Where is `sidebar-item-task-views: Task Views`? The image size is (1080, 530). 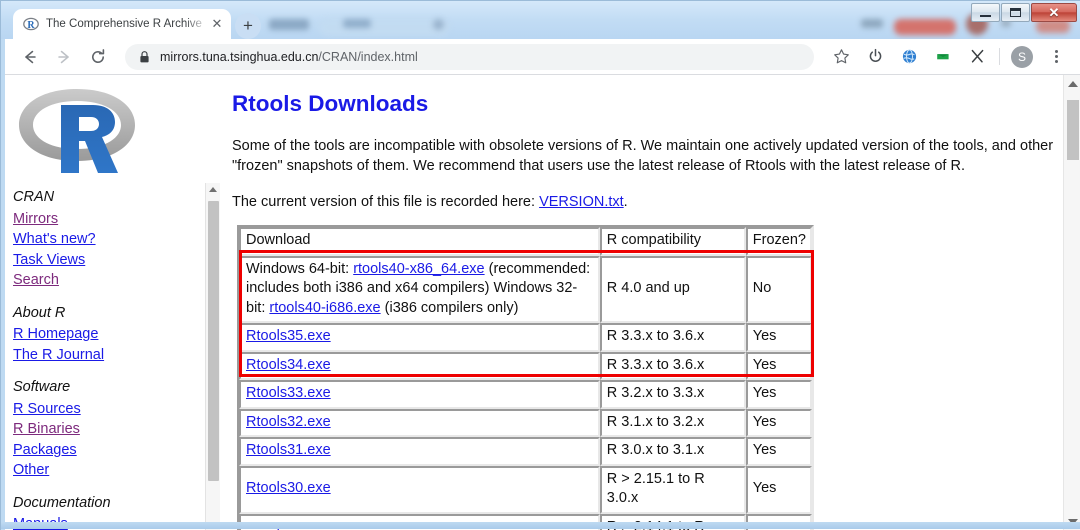
sidebar-item-task-views: Task Views is located at coordinates (108, 260).